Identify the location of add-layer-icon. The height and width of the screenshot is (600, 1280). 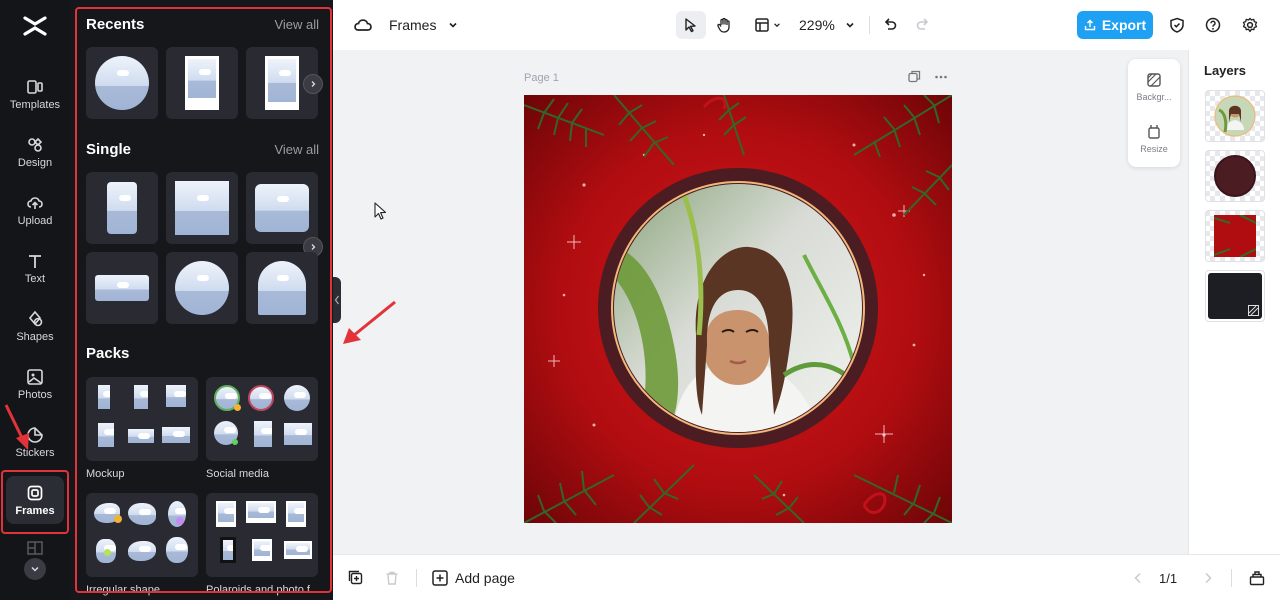
(355, 577).